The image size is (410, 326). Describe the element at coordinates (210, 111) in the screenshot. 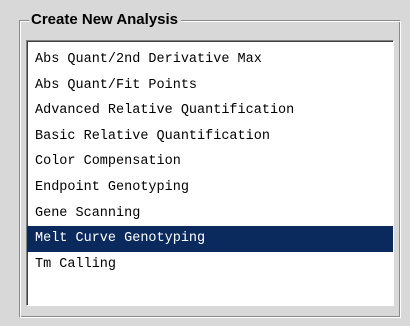

I see `list-item-advanced-relative-quantification: Advanced Relative Quantification` at that location.